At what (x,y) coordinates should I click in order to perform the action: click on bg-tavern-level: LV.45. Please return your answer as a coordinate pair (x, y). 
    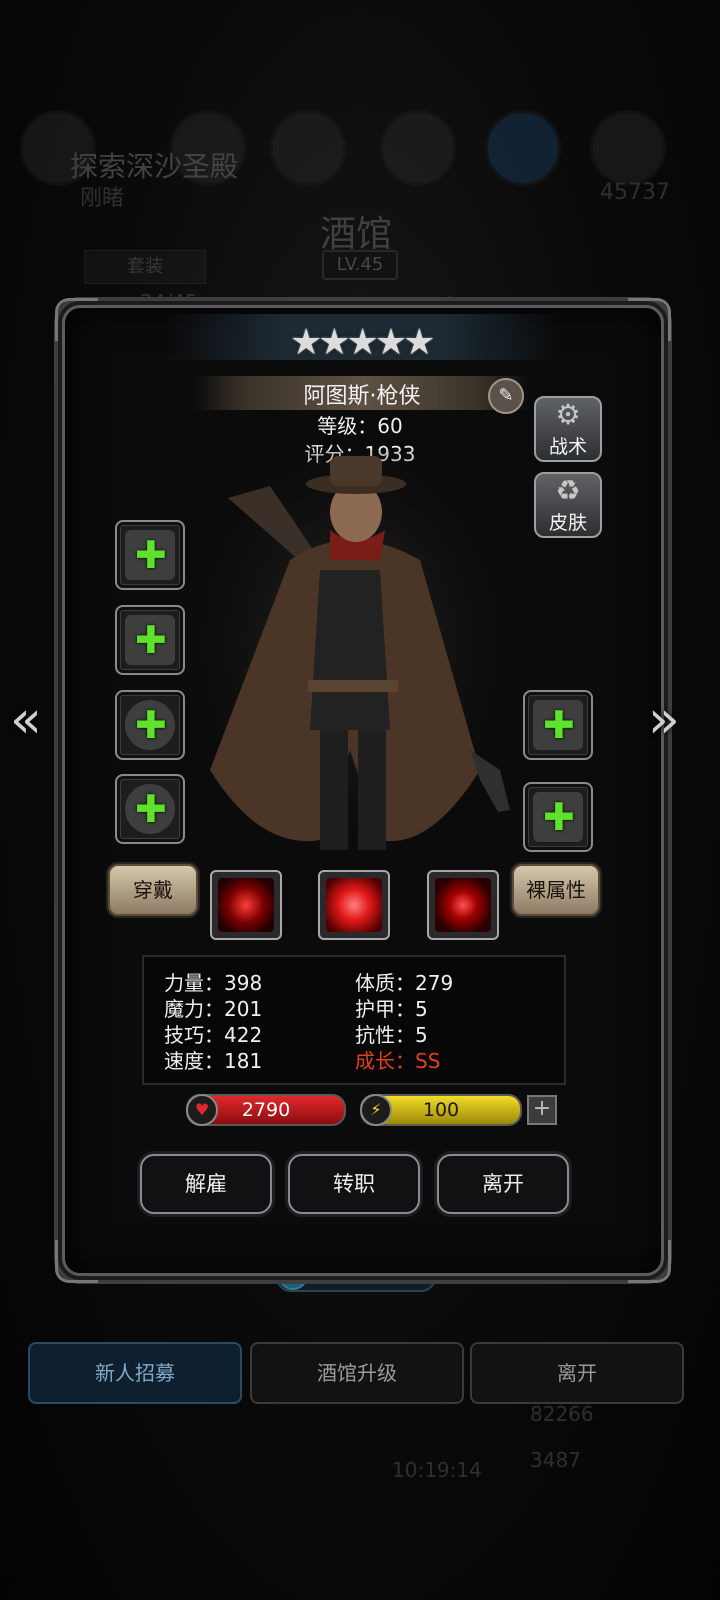
    Looking at the image, I should click on (360, 265).